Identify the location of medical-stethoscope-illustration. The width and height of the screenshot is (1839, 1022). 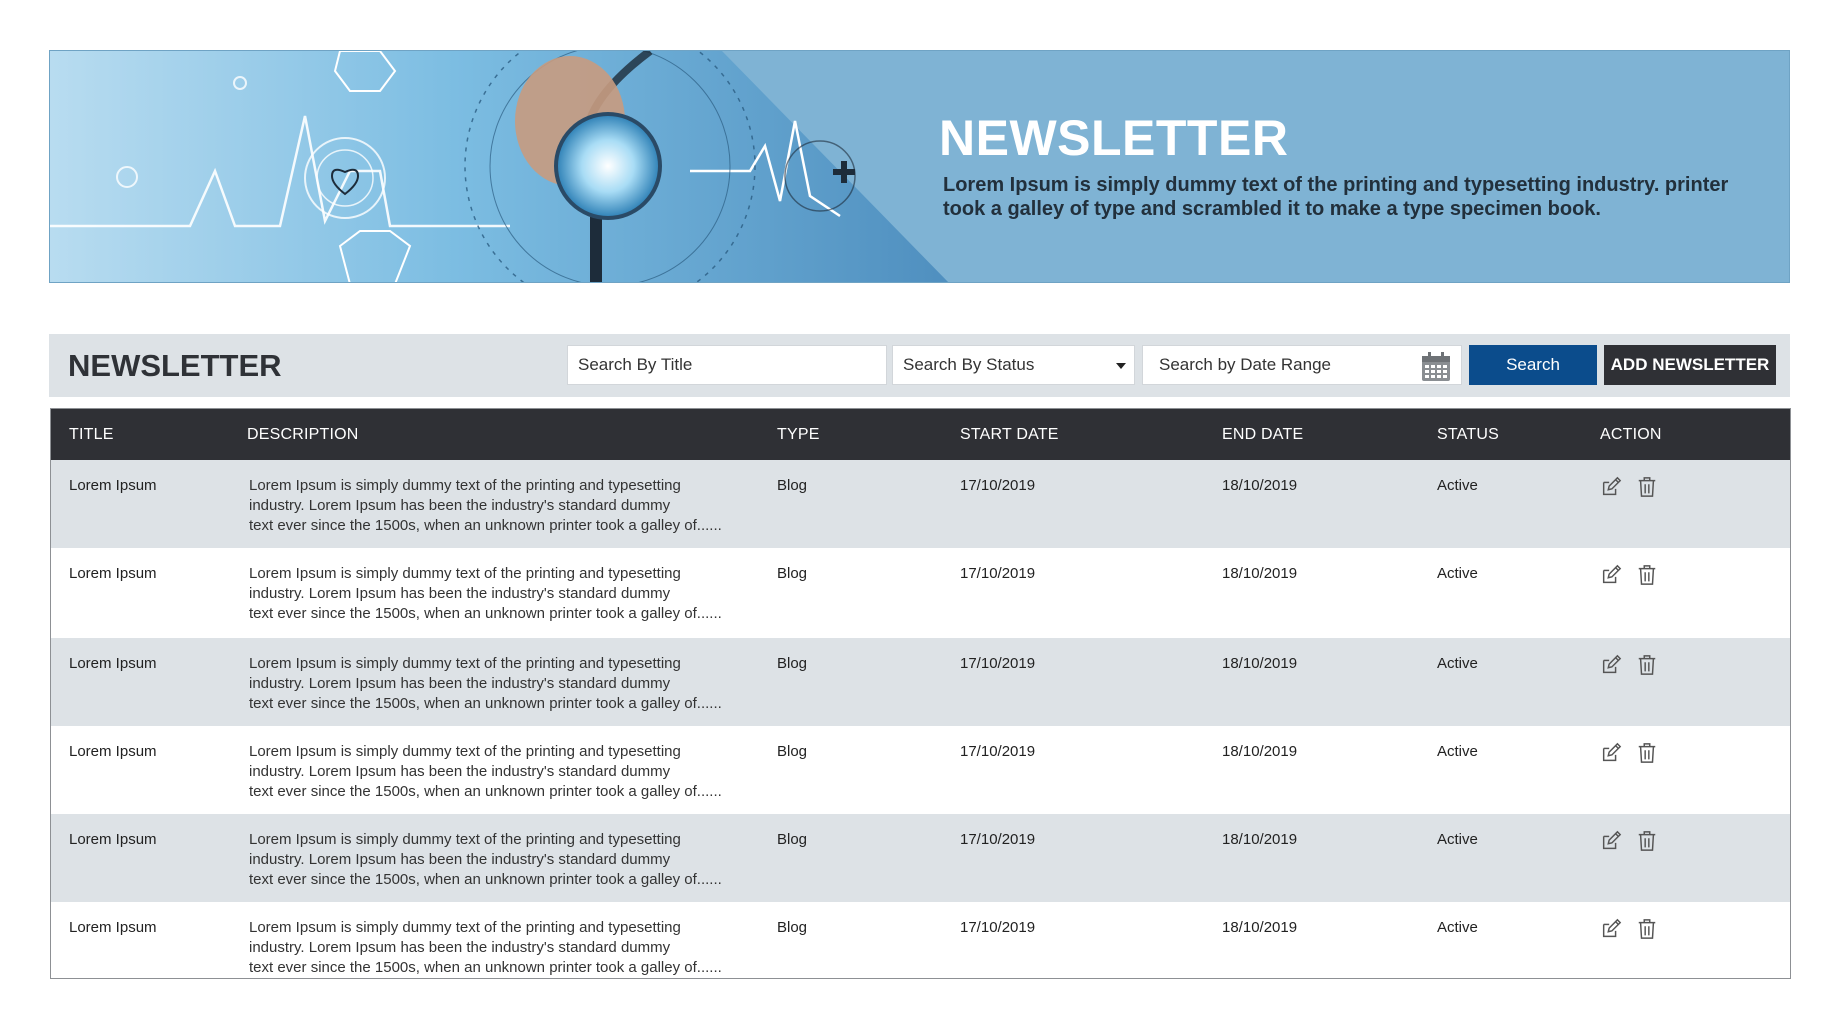
(499, 166).